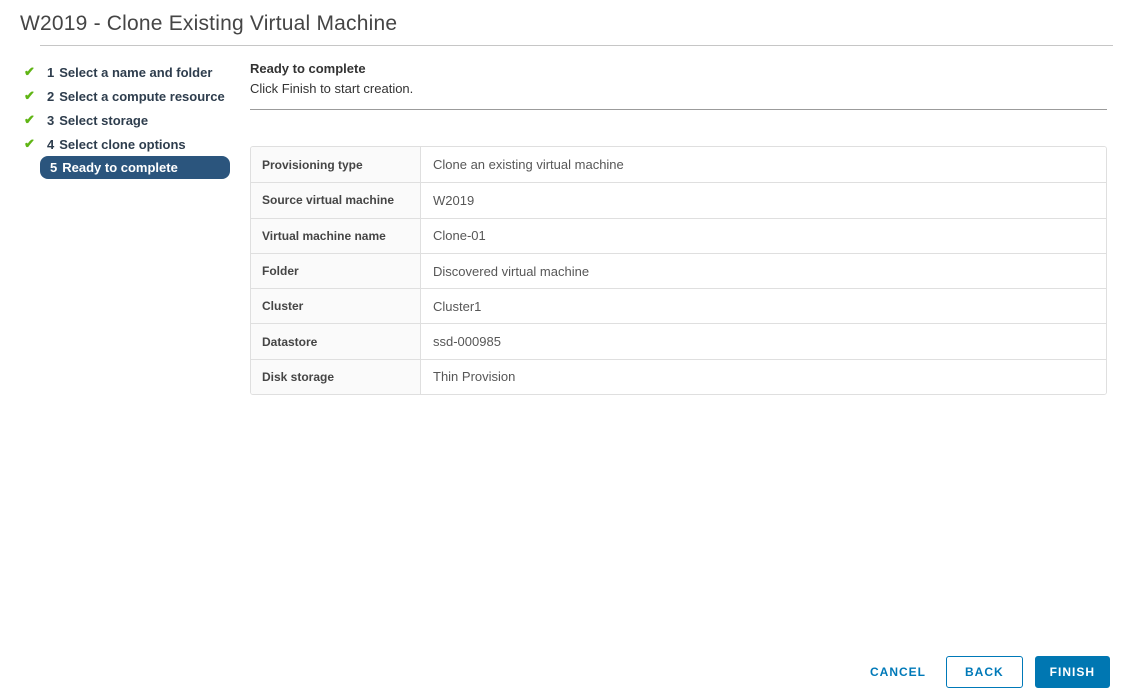 This screenshot has width=1140, height=698. Describe the element at coordinates (570, 23) in the screenshot. I see `wizard-header: W2019 - Clone Existing Virtual Machine` at that location.